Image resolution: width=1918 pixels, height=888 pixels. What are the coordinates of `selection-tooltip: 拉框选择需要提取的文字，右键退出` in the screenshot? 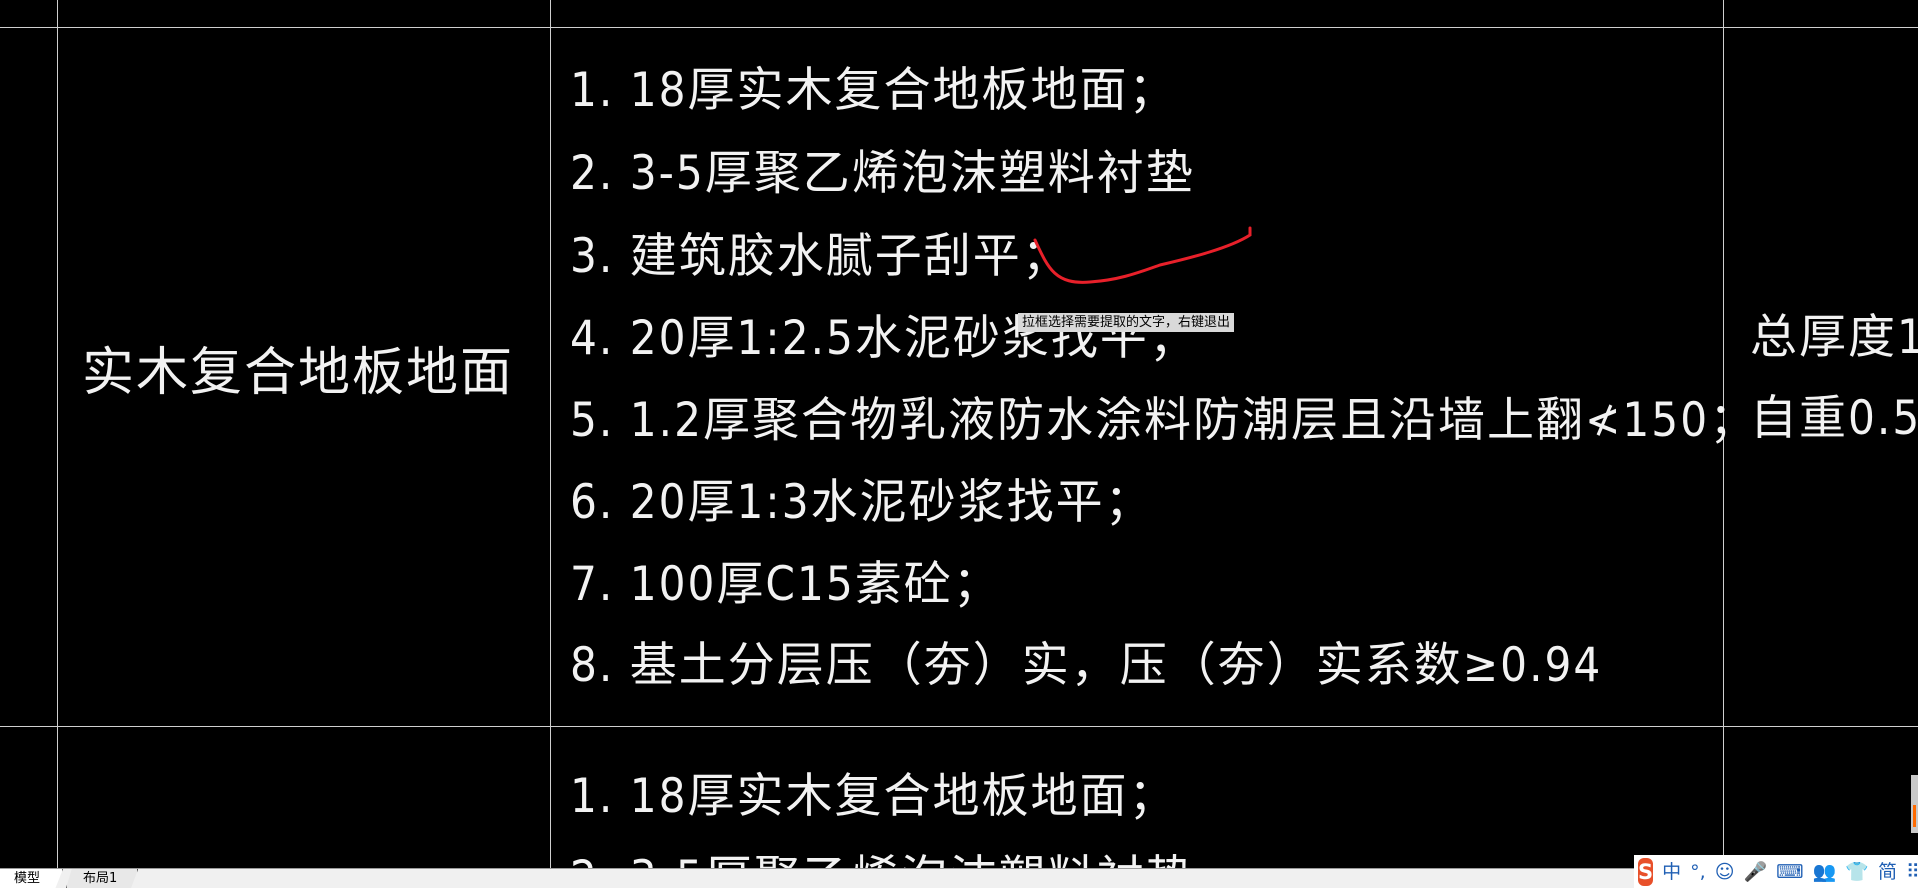 It's located at (1126, 322).